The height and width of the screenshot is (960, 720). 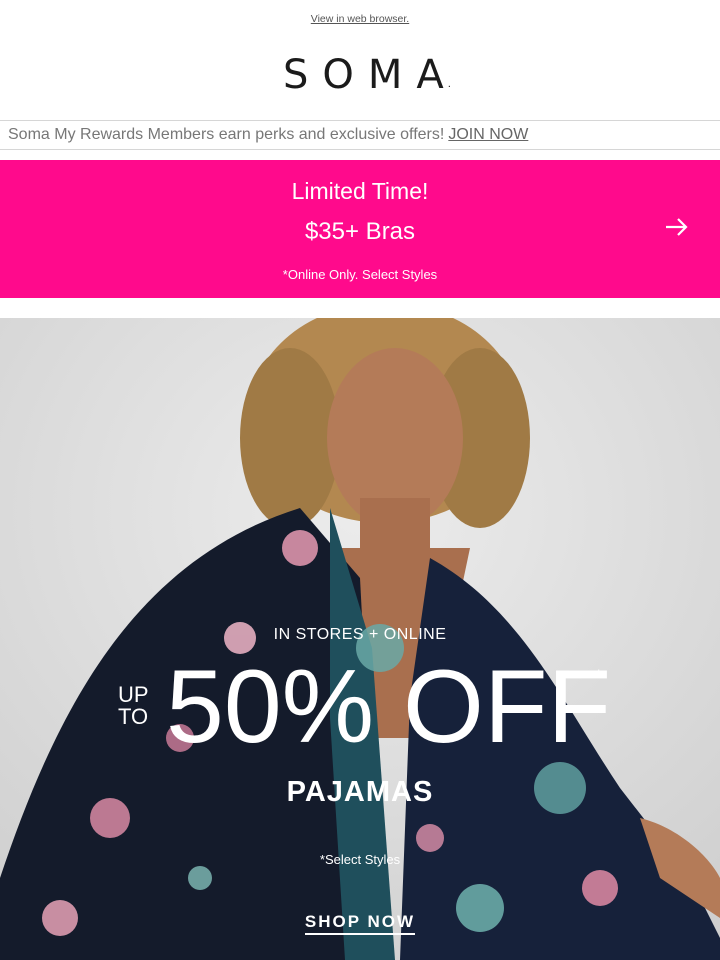 I want to click on shop-now-wrapper: SHOP NOW, so click(x=360, y=923).